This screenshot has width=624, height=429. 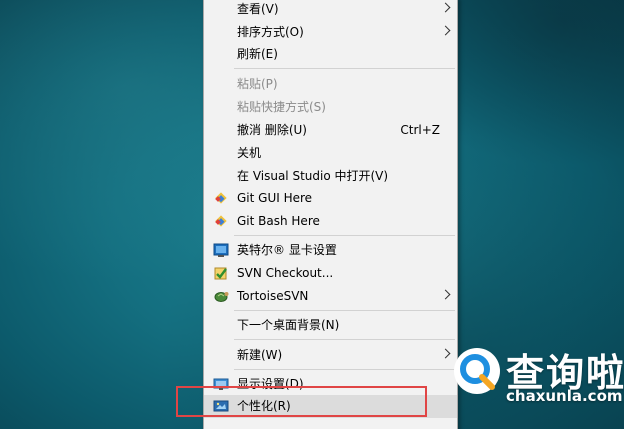 What do you see at coordinates (534, 376) in the screenshot?
I see `watermark: 查询啦 chaxunla.com` at bounding box center [534, 376].